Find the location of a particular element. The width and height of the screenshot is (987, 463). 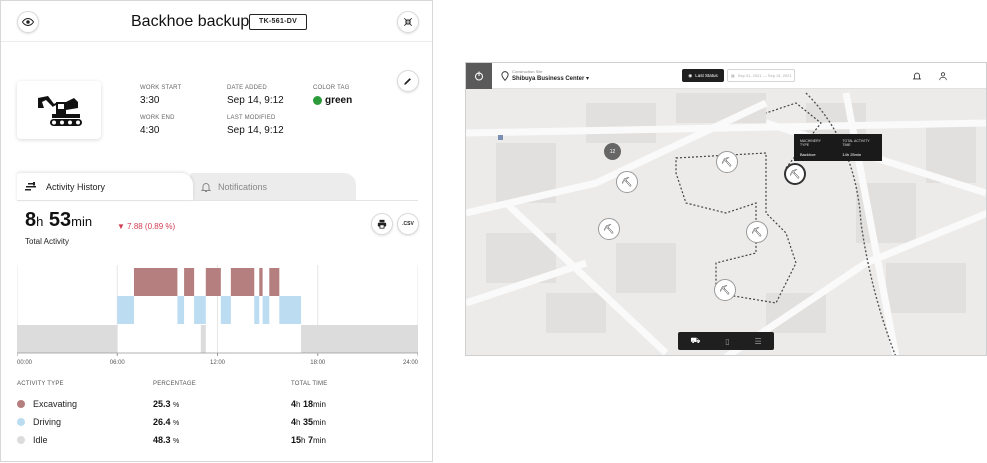

panel-title: Backhoe backup is located at coordinates (190, 21).